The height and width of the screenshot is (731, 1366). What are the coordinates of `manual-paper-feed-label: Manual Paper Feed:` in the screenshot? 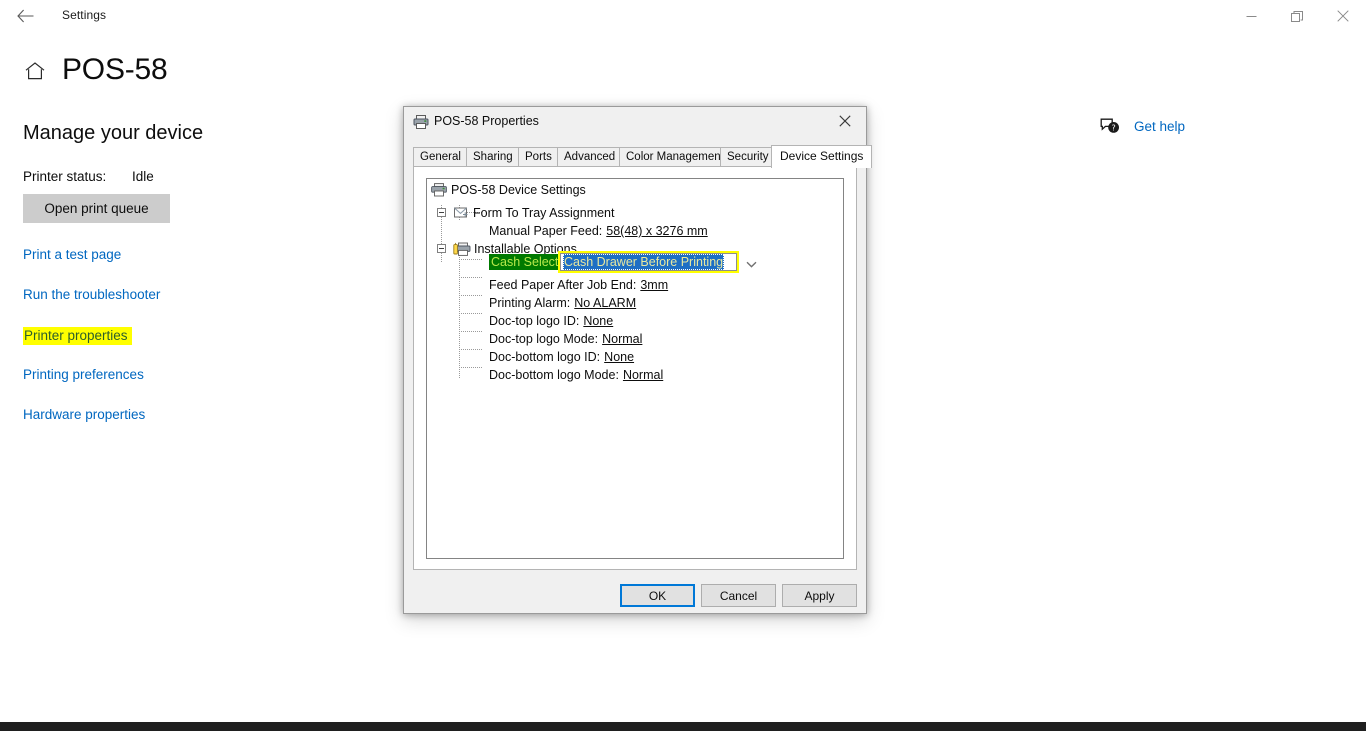 It's located at (546, 231).